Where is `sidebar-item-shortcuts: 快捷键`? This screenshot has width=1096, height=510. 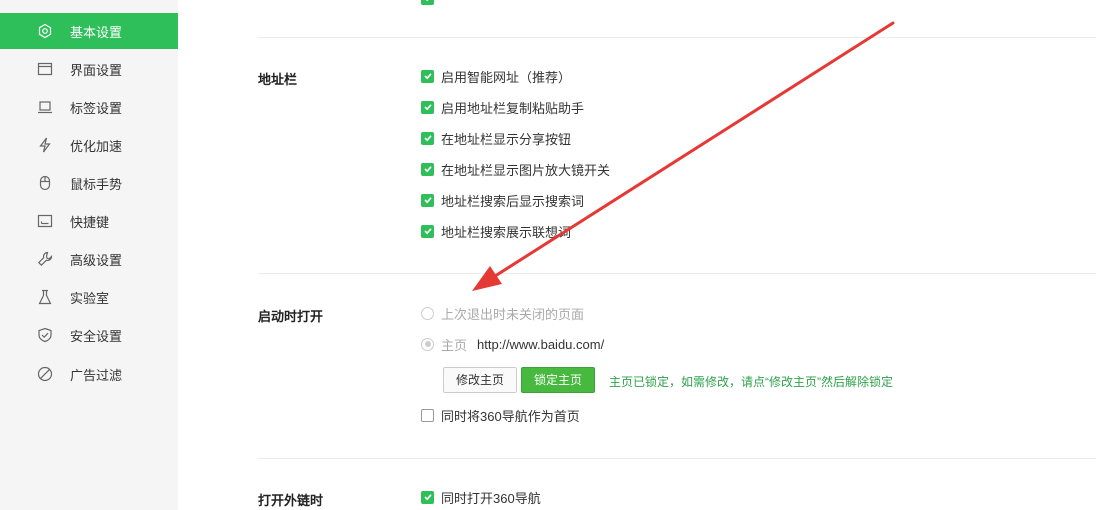 sidebar-item-shortcuts: 快捷键 is located at coordinates (89, 221).